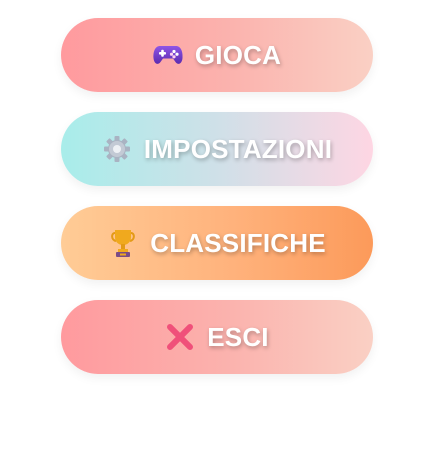 The image size is (445, 459). What do you see at coordinates (238, 336) in the screenshot?
I see `exit-label: ESCI` at bounding box center [238, 336].